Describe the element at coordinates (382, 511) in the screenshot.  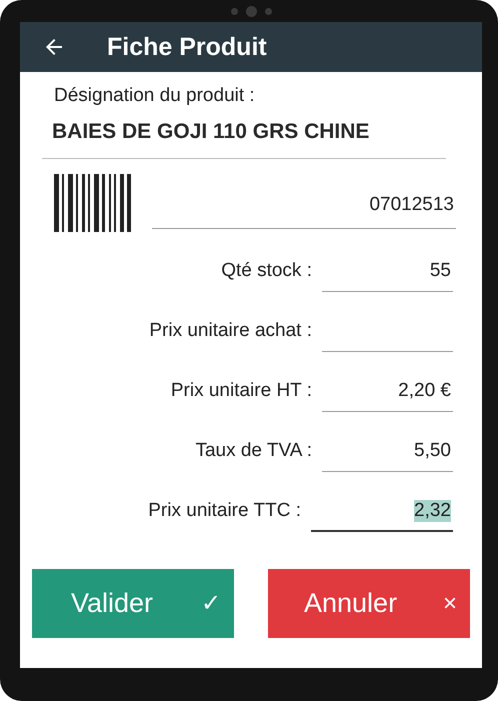
I see `input-field: 2,32` at that location.